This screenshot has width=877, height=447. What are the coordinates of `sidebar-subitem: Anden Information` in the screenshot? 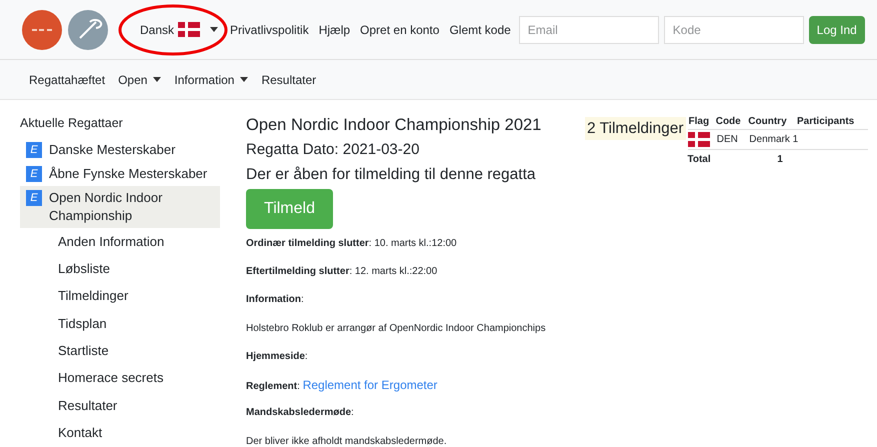 It's located at (120, 242).